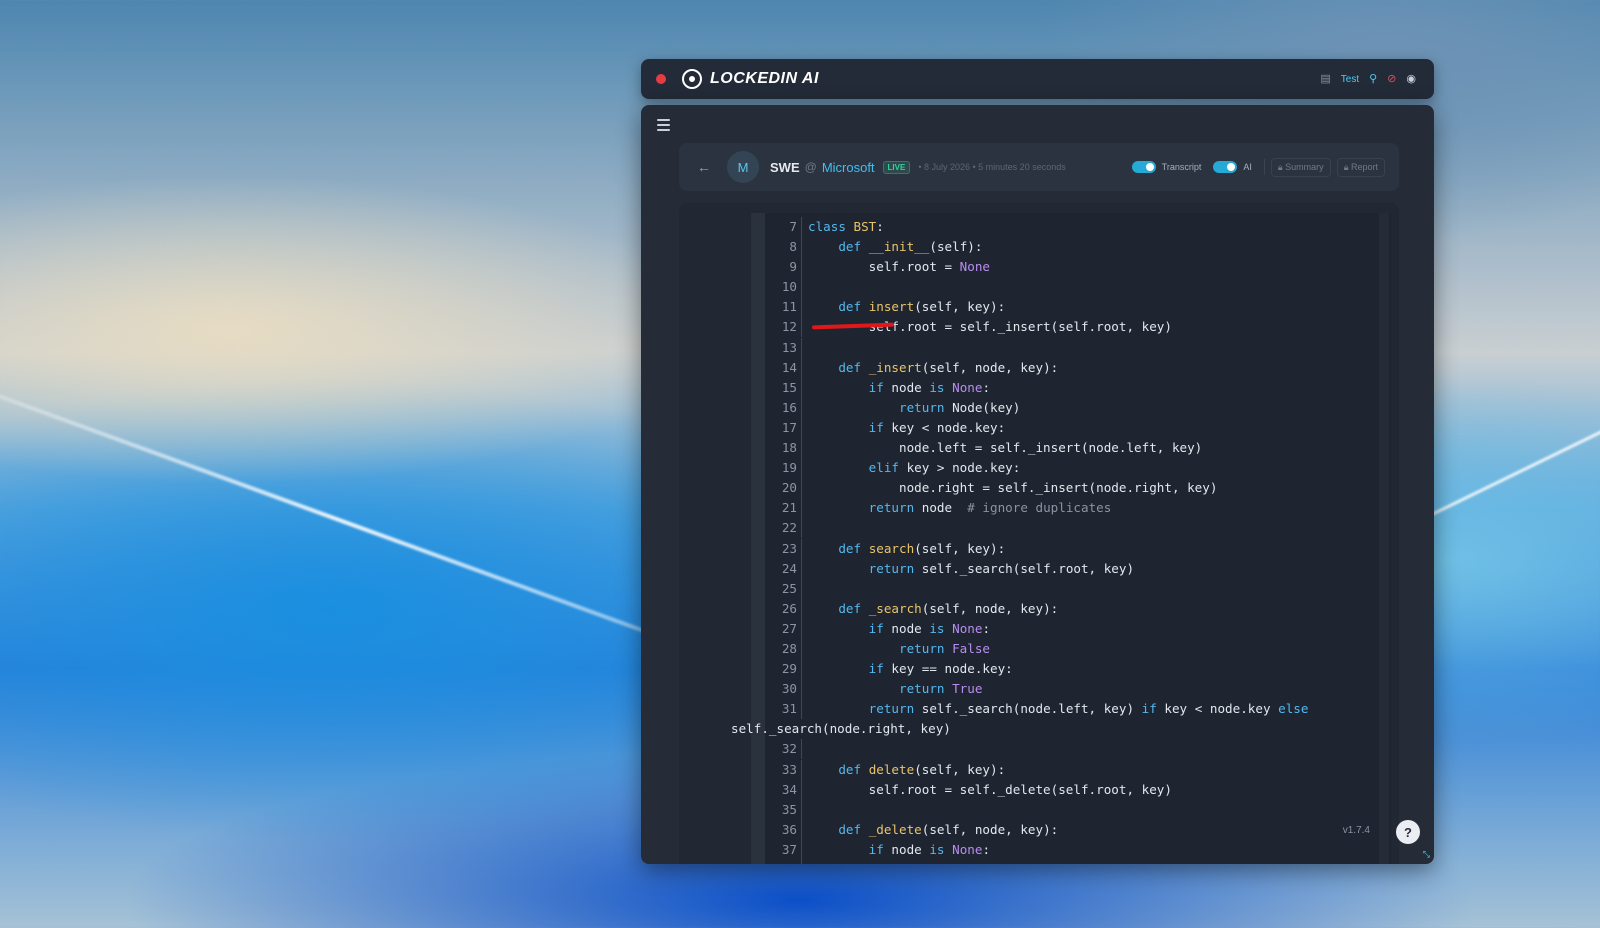 Image resolution: width=1600 pixels, height=928 pixels. Describe the element at coordinates (1065, 749) in the screenshot. I see `code-line: 32` at that location.